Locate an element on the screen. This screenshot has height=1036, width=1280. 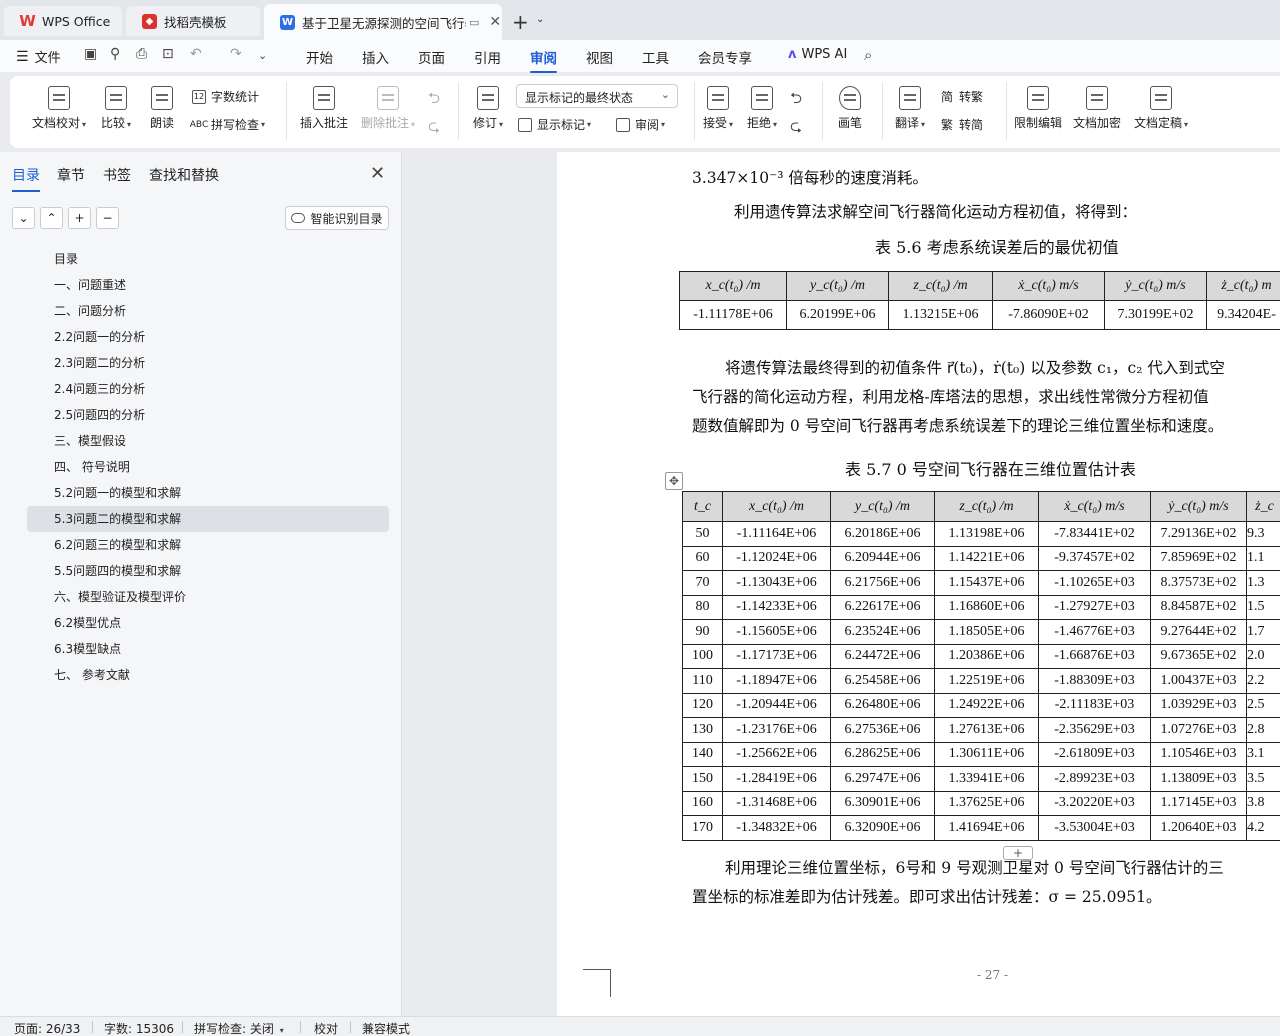
table2-cell: 9.3 is located at coordinates (1263, 534).